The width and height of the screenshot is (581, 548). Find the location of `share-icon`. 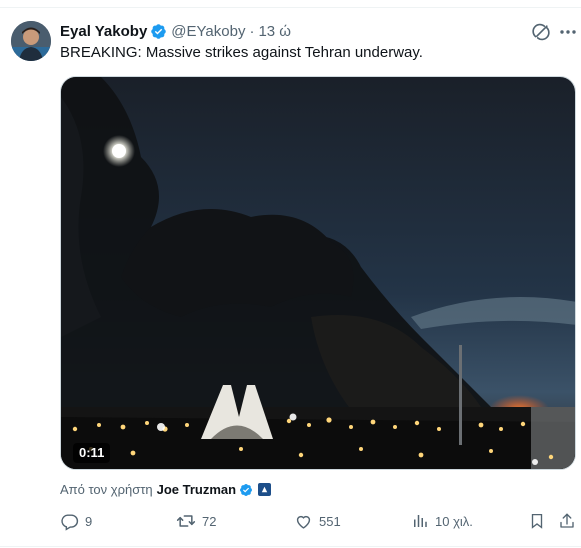

share-icon is located at coordinates (567, 521).